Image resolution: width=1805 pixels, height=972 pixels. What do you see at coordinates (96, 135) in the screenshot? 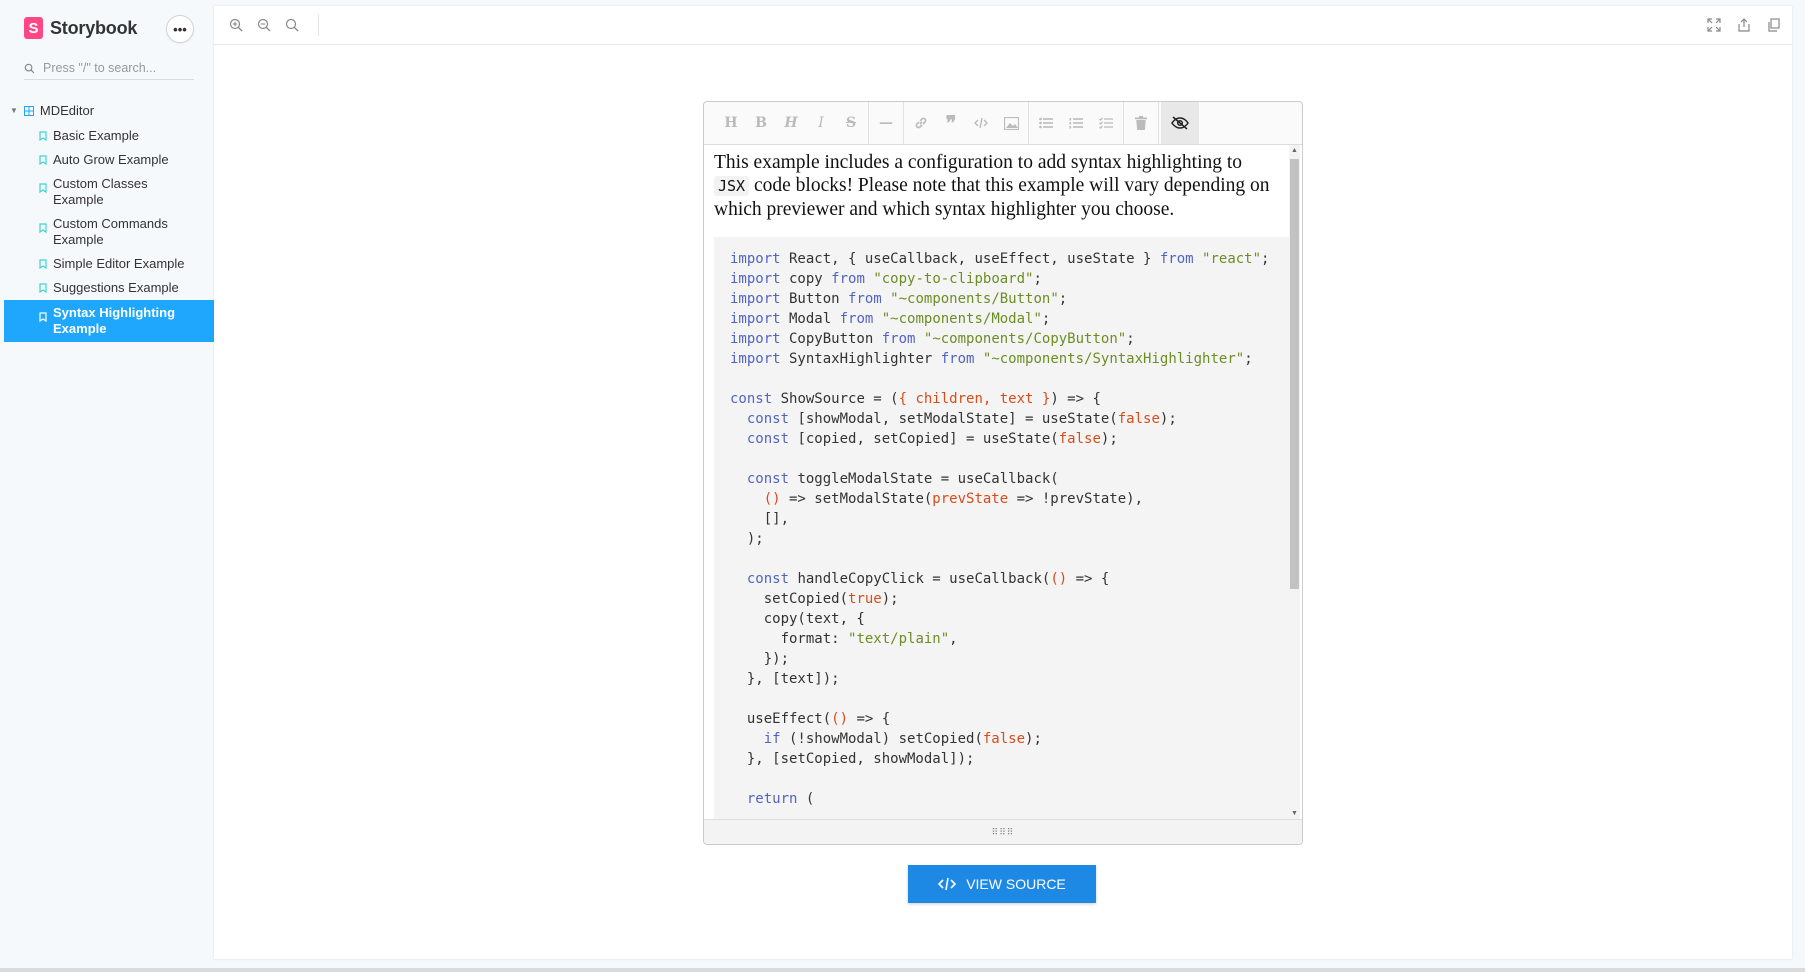
I see `sidebar-item-label: Basic Example` at bounding box center [96, 135].